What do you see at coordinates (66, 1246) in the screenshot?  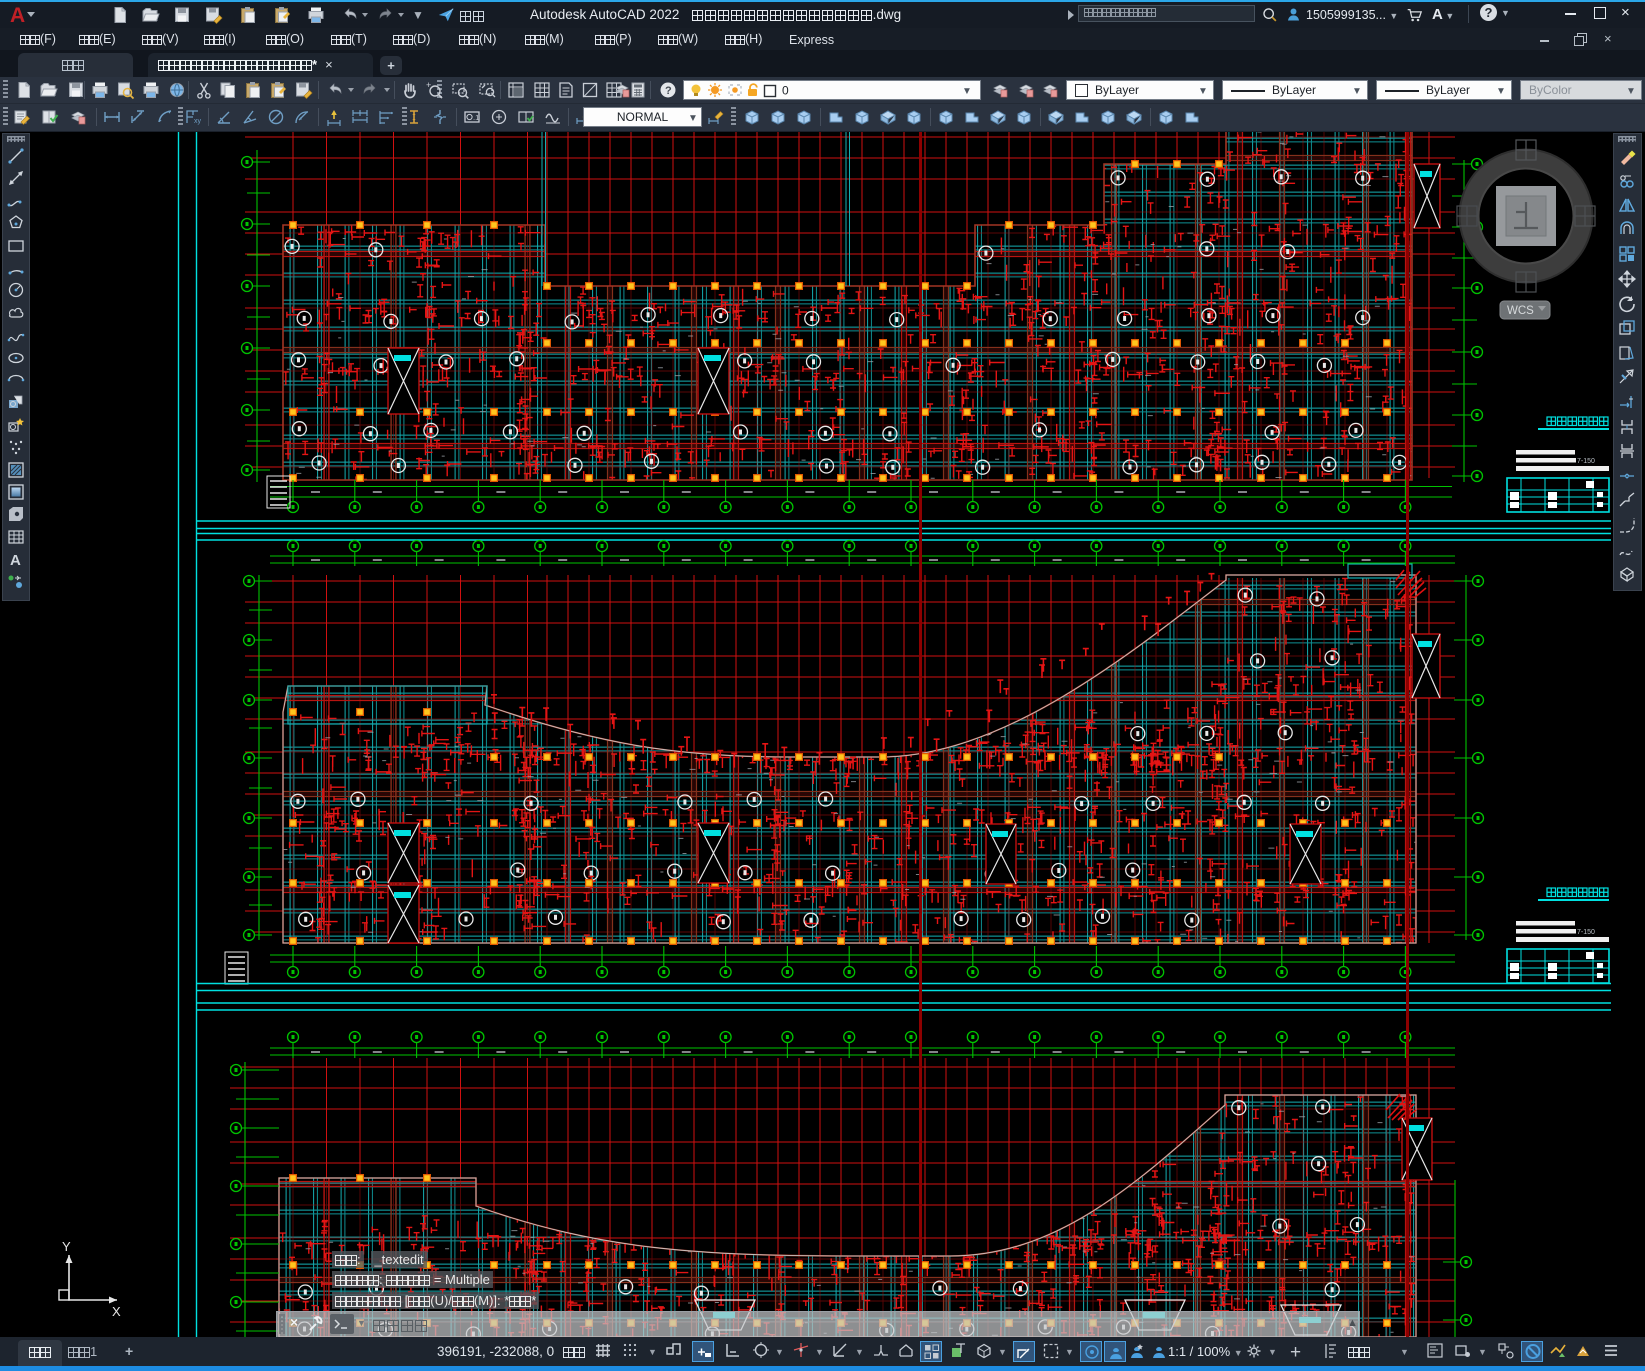 I see `svg-text: Y` at bounding box center [66, 1246].